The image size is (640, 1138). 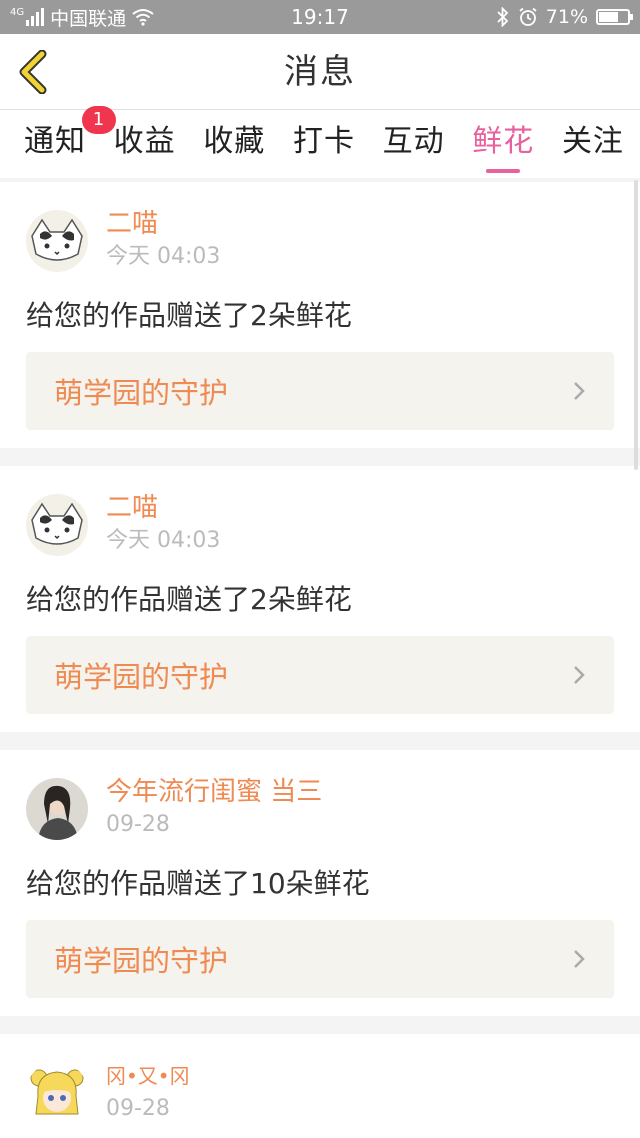 What do you see at coordinates (511, 17) in the screenshot?
I see `status-right: 71%` at bounding box center [511, 17].